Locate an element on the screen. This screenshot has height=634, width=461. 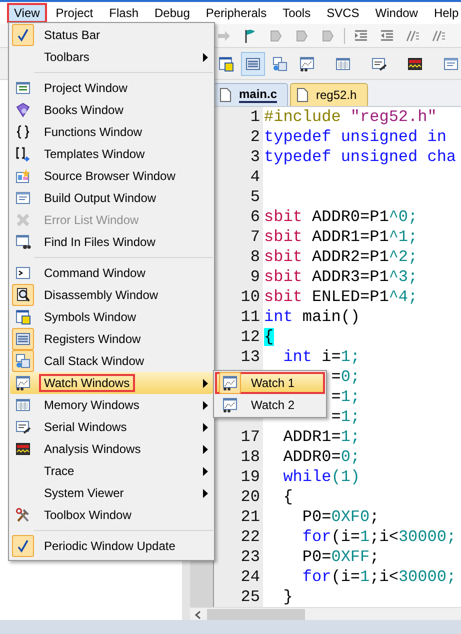
menu-item: Books Window is located at coordinates (111, 110).